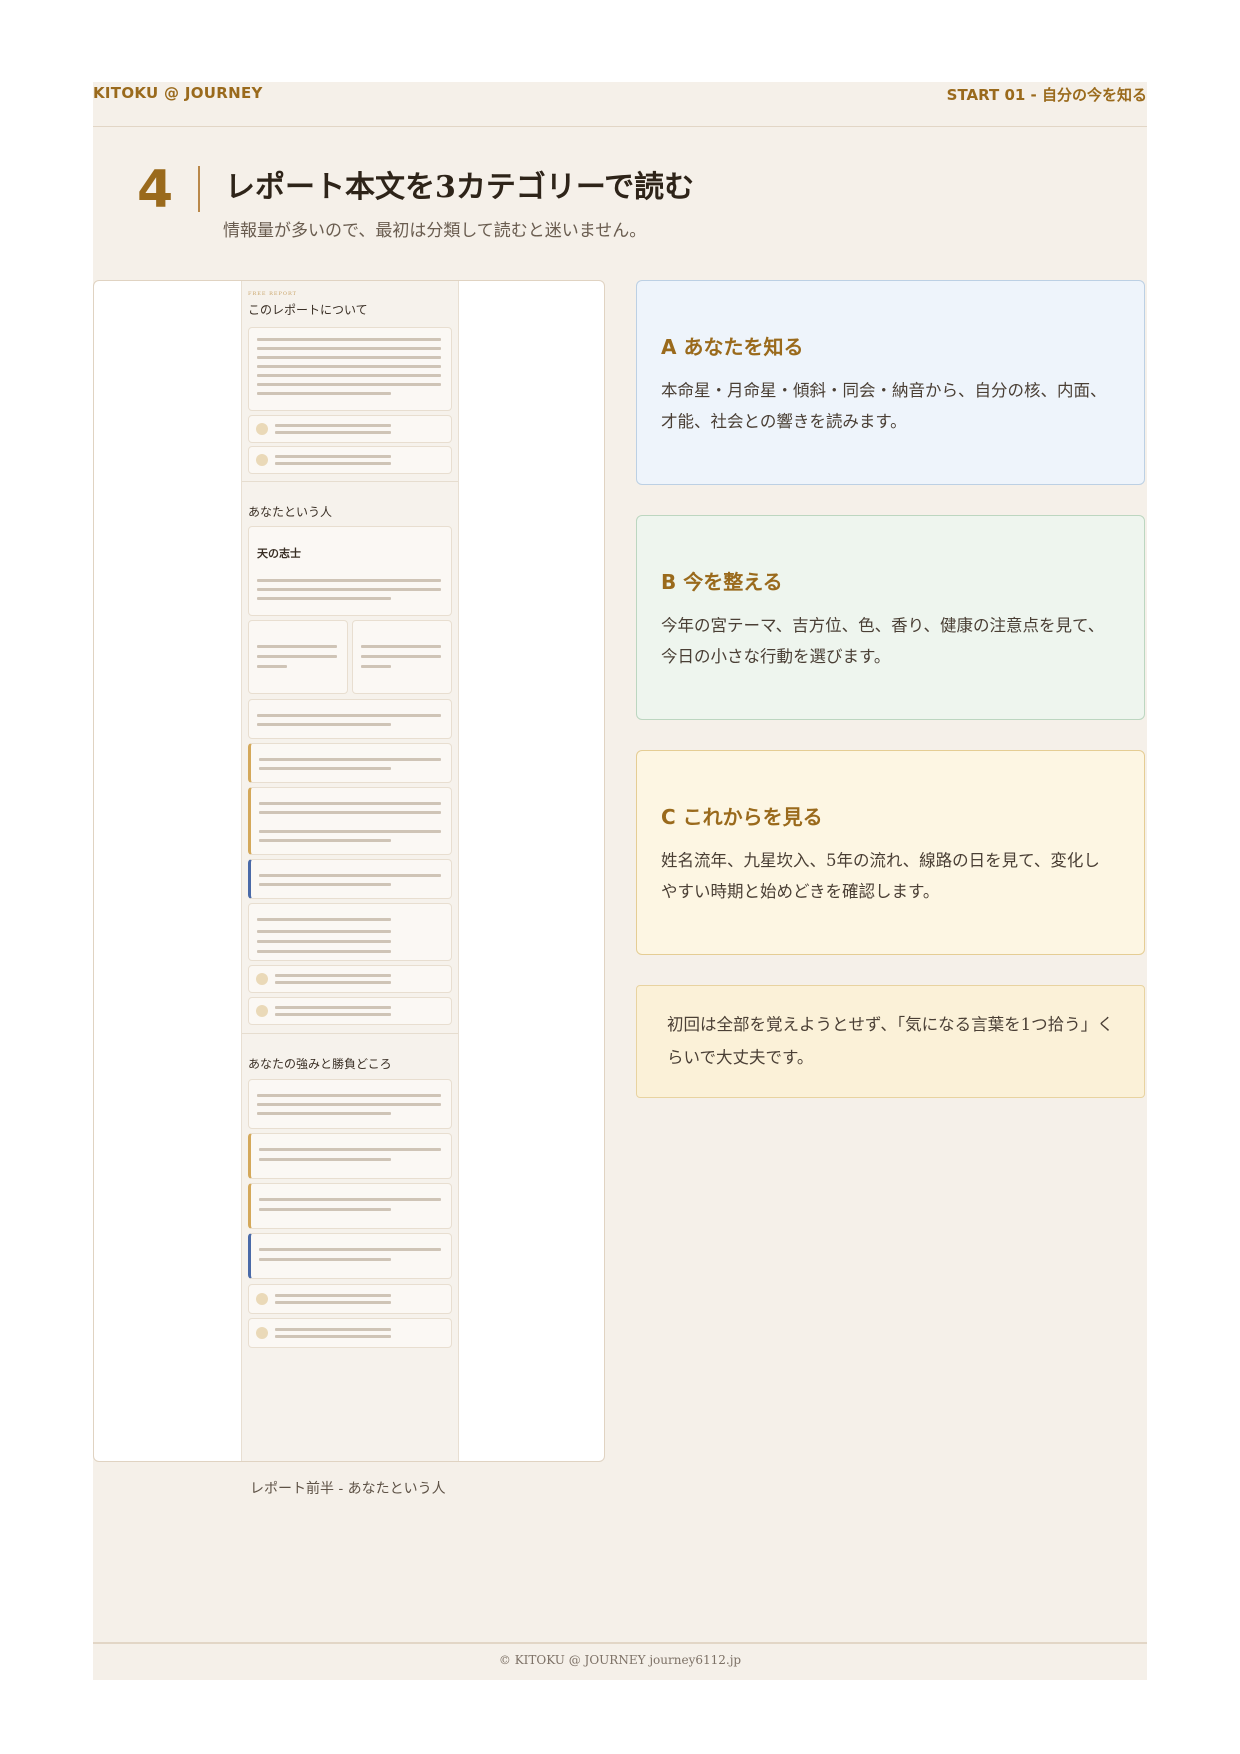 This screenshot has height=1754, width=1240. Describe the element at coordinates (722, 582) in the screenshot. I see `category-heading: B 今を整える` at that location.